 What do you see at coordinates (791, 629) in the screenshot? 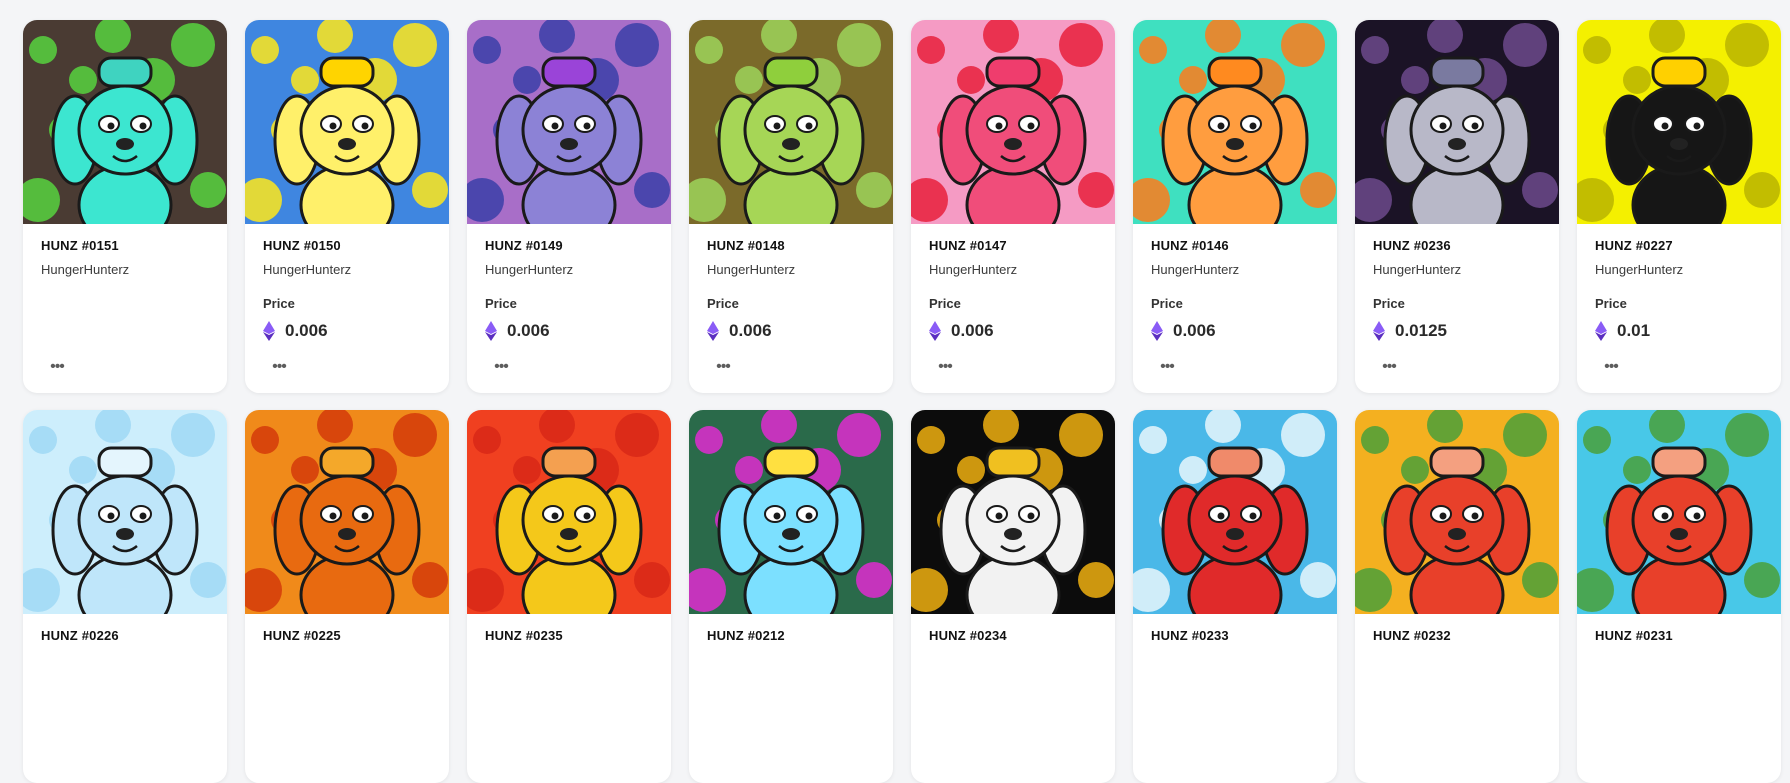
I see `card-info: HUNZ #0212` at bounding box center [791, 629].